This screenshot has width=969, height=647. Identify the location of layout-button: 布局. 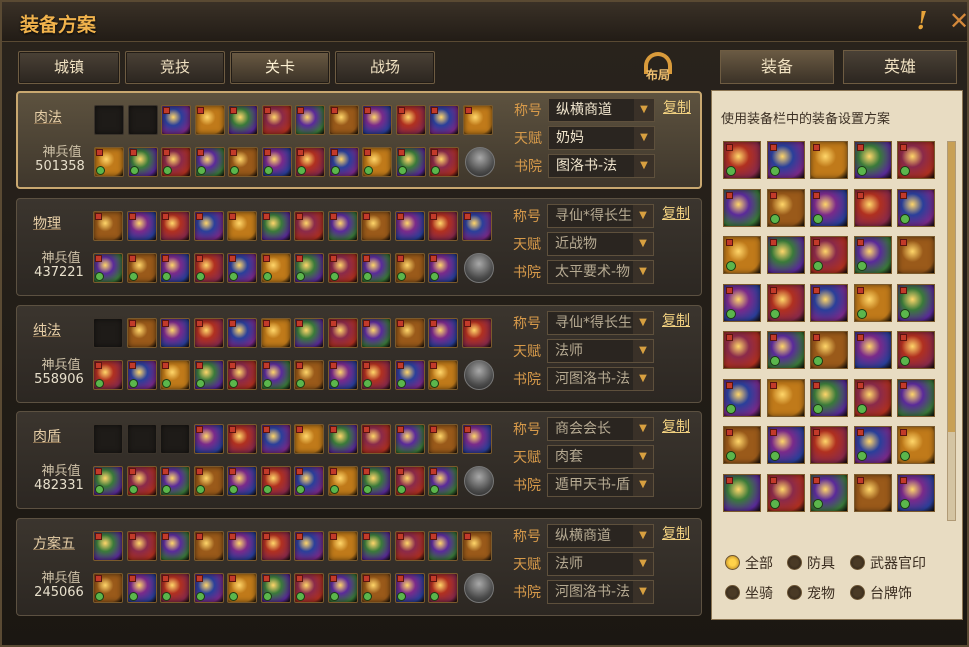
(658, 67).